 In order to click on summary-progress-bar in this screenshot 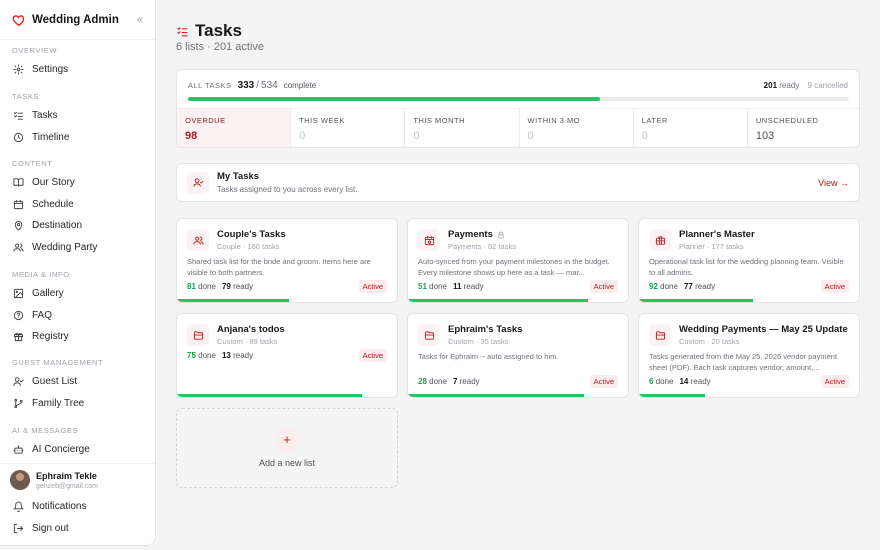, I will do `click(518, 99)`.